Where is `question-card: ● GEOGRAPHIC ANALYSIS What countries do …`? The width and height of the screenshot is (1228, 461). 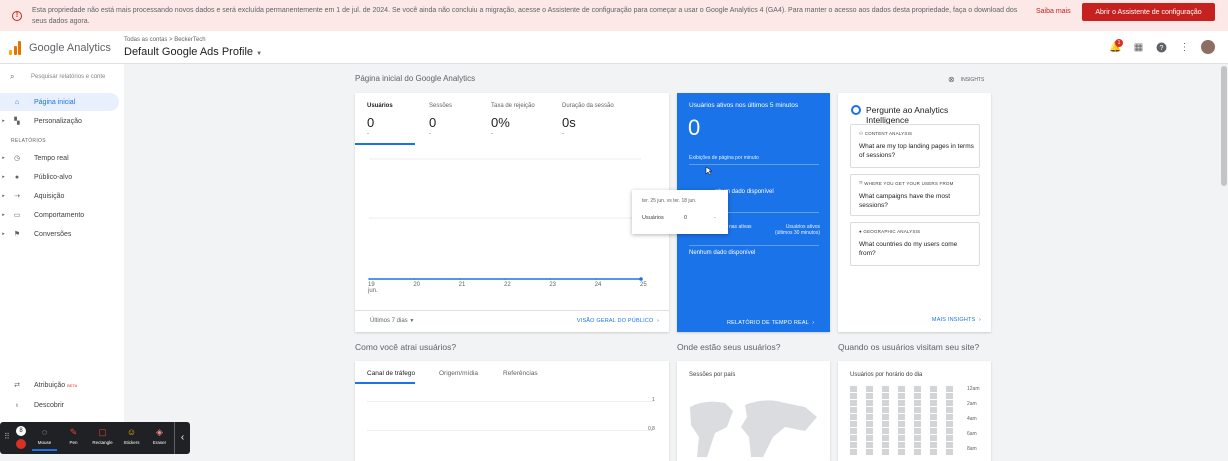
question-card: ● GEOGRAPHIC ANALYSIS What countries do … is located at coordinates (915, 244).